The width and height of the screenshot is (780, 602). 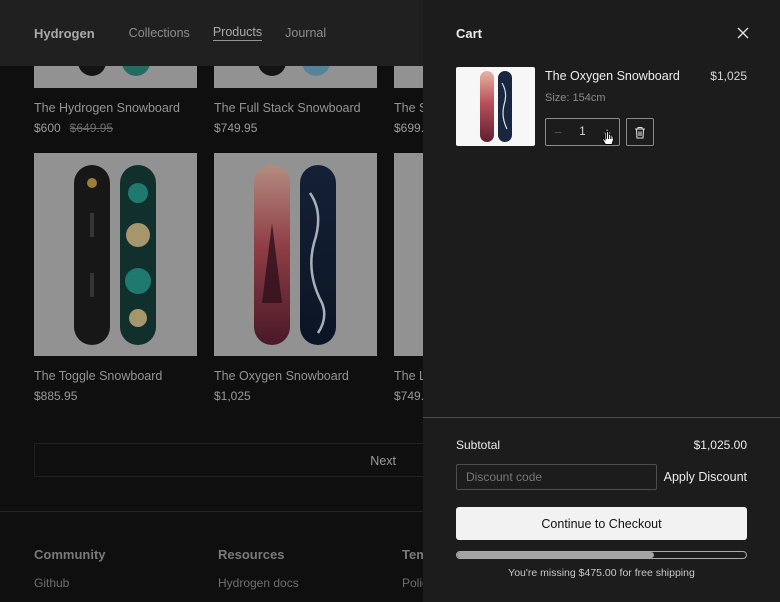 What do you see at coordinates (608, 139) in the screenshot?
I see `hand-cursor-icon` at bounding box center [608, 139].